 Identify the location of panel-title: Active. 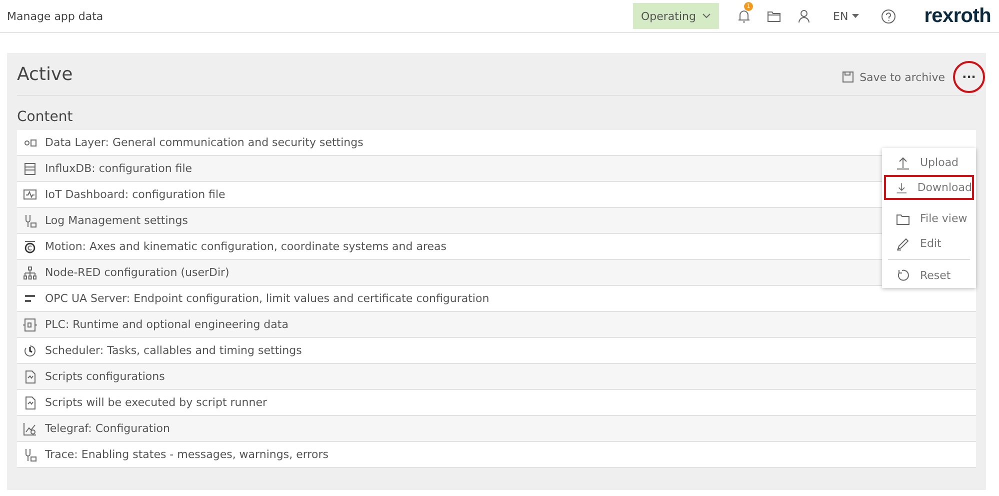
(45, 74).